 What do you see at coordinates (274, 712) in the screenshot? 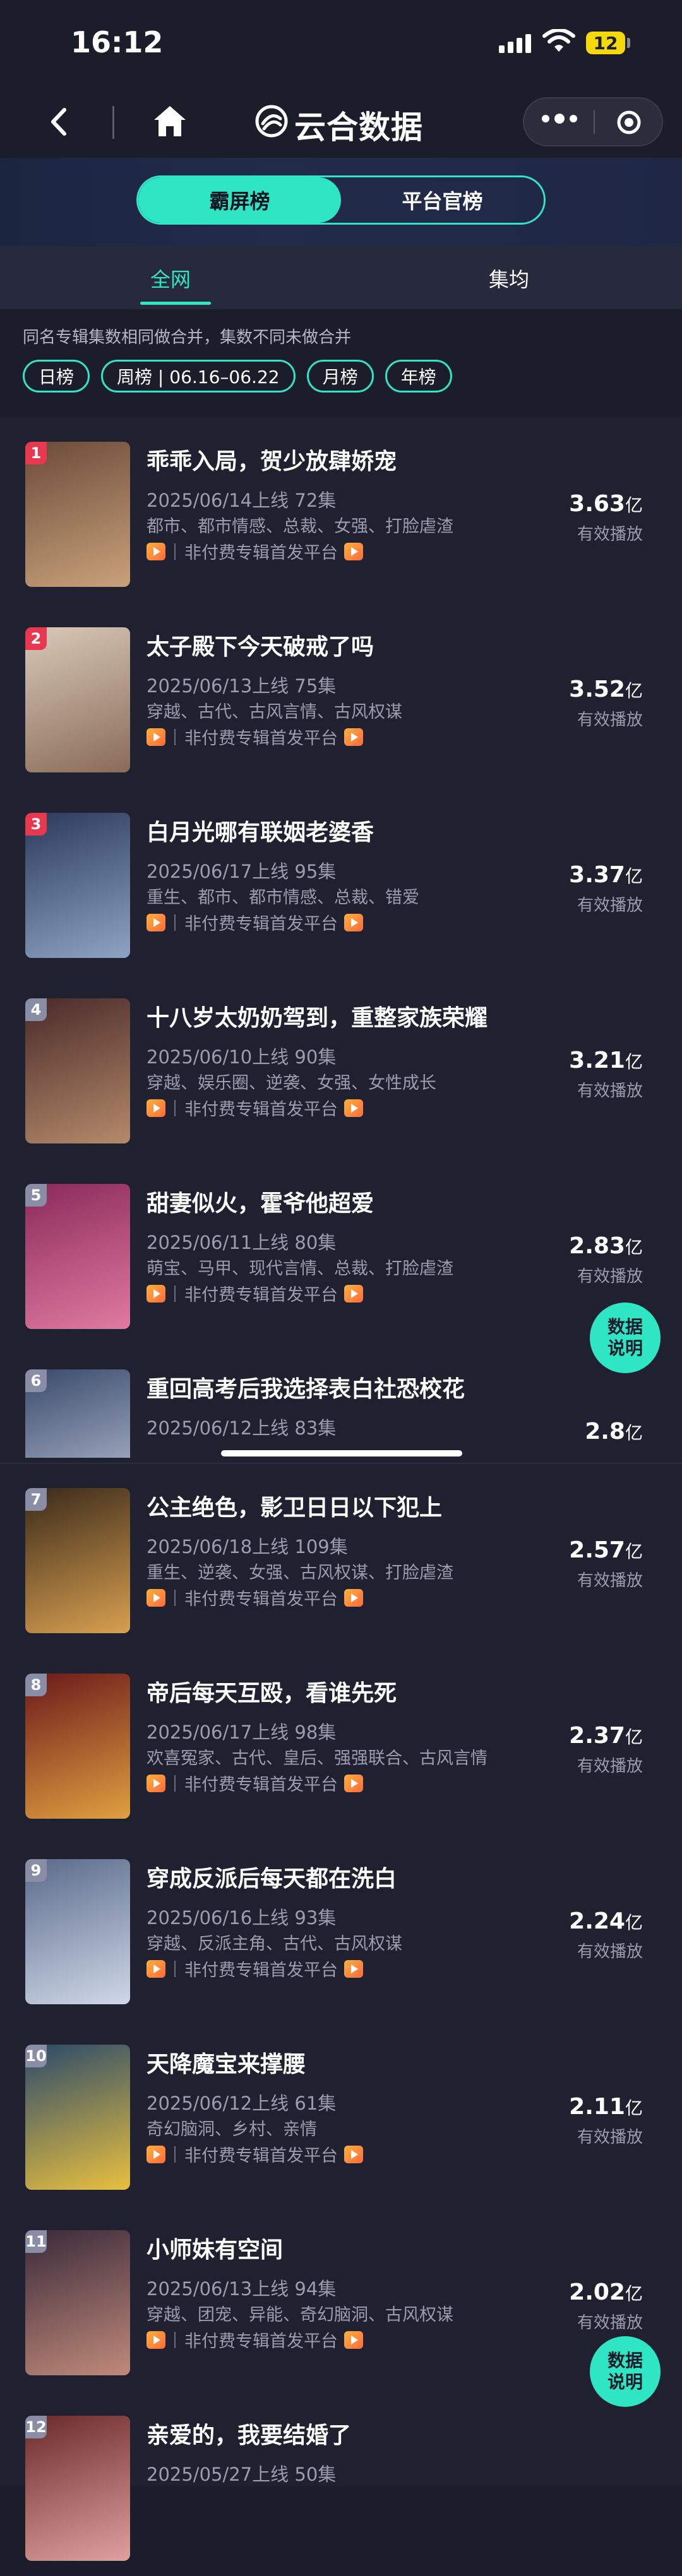
I see `genre-tags: 穿越、古代、古风言情、古风权谋` at bounding box center [274, 712].